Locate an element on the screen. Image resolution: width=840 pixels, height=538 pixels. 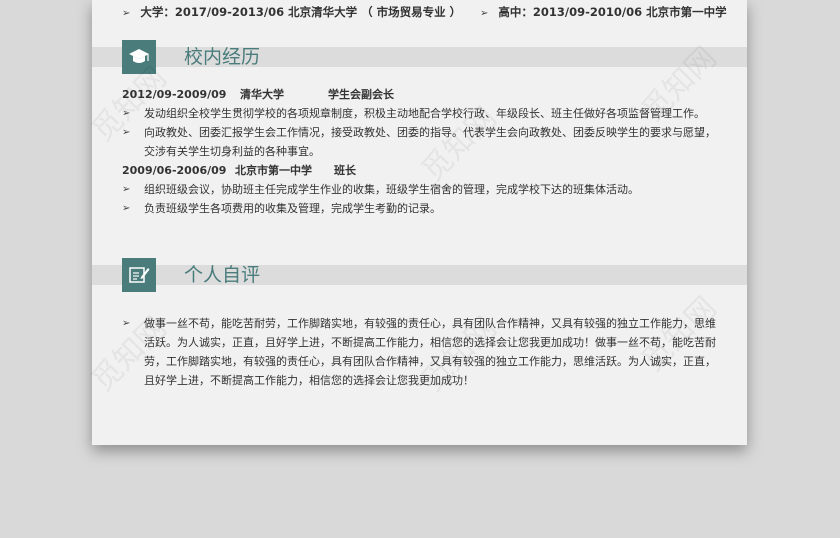
education-university: ➢ 大学：2017/09-2013/06 北京清华大学 （ 市场贸易专业 ） is located at coordinates (292, 12).